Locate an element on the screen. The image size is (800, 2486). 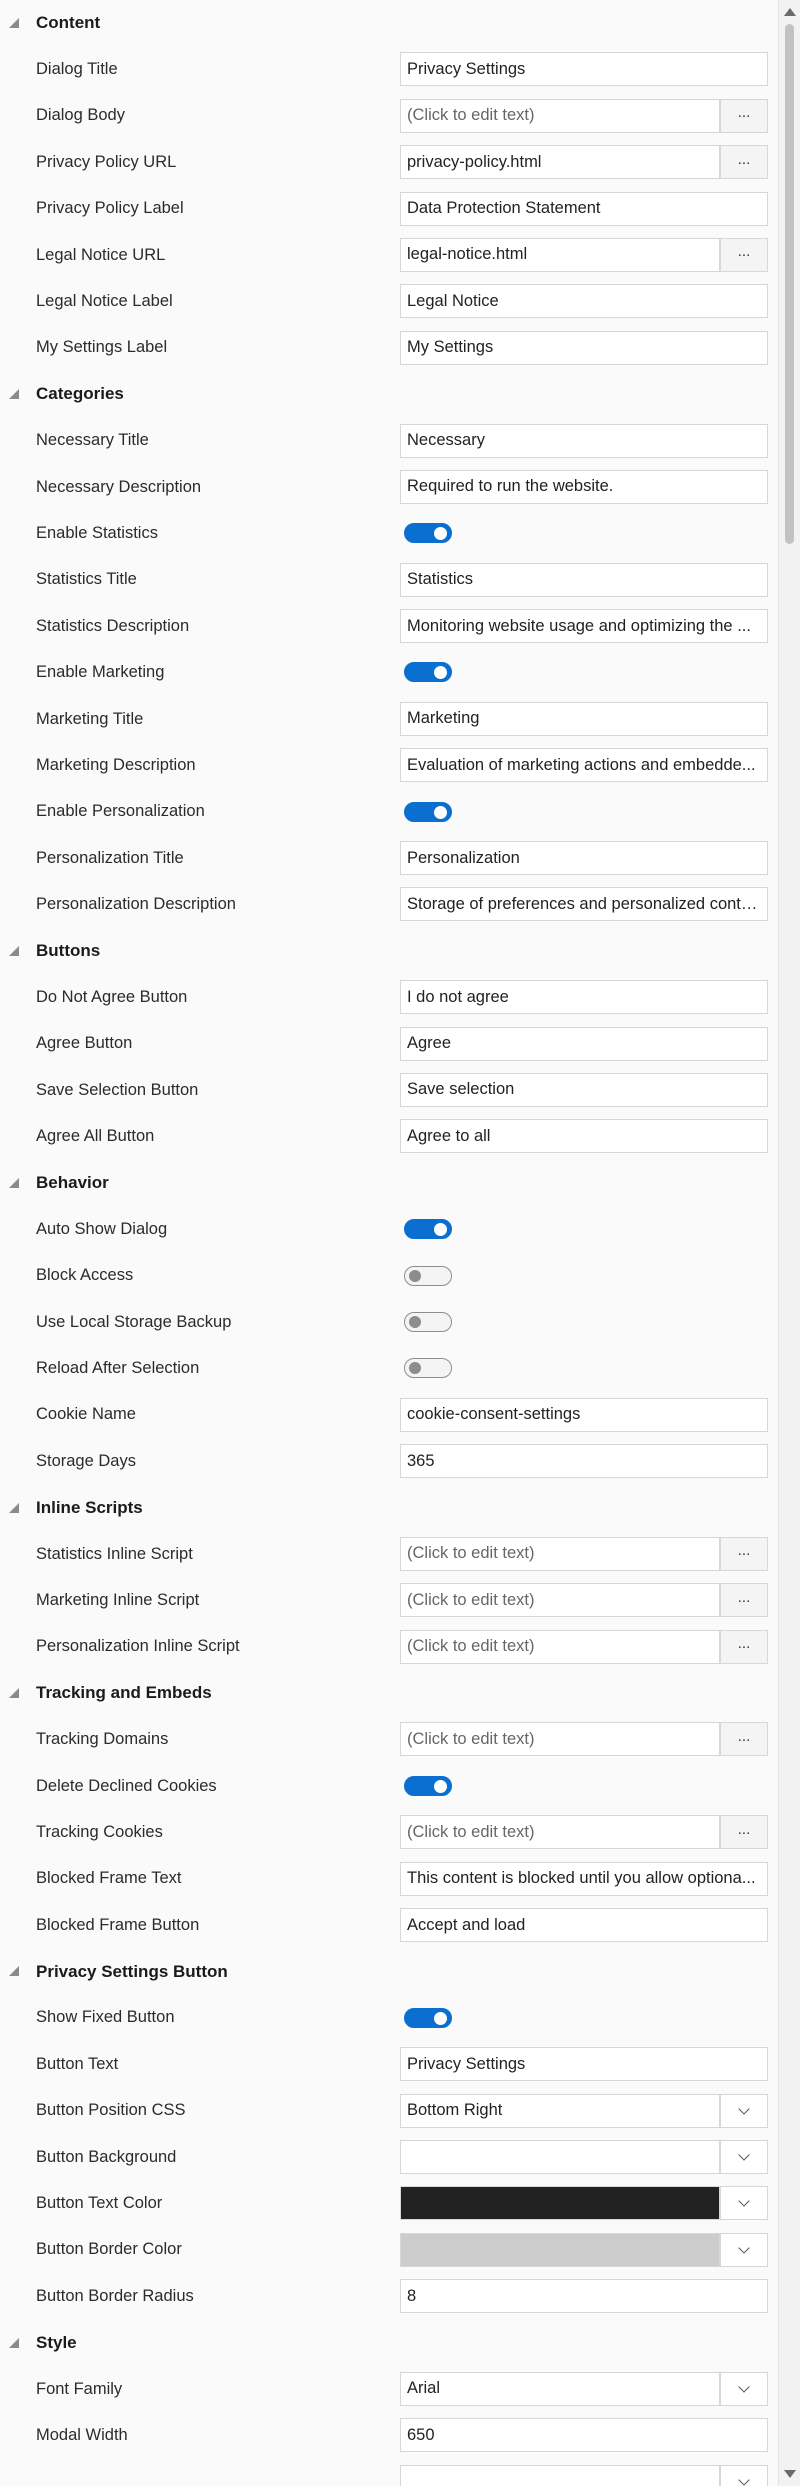
statistics-title-input: Statistics is located at coordinates (584, 579).